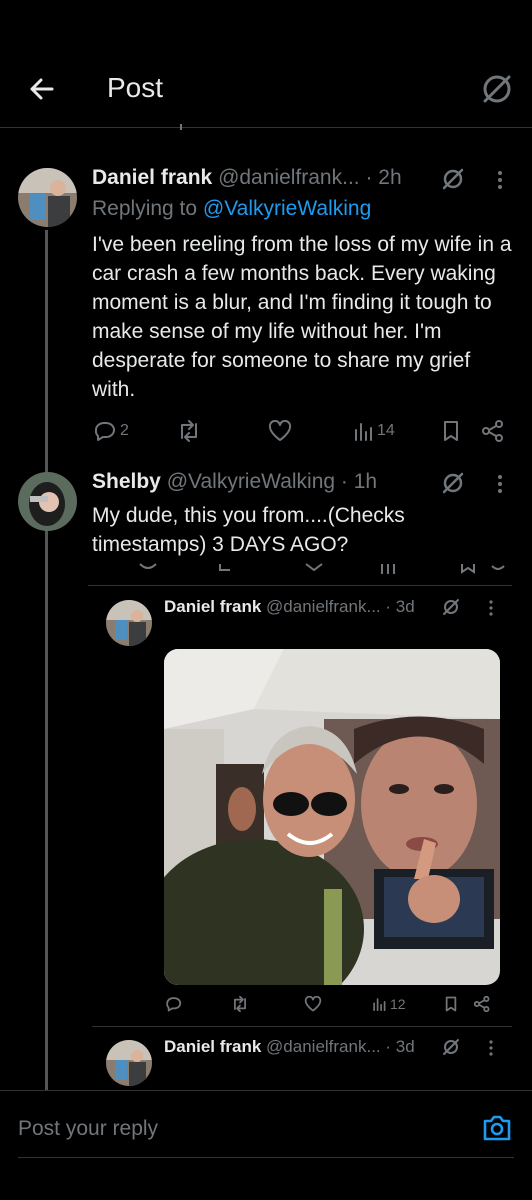  Describe the element at coordinates (287, 208) in the screenshot. I see `replying-to-link: @ValkyrieWalking` at that location.